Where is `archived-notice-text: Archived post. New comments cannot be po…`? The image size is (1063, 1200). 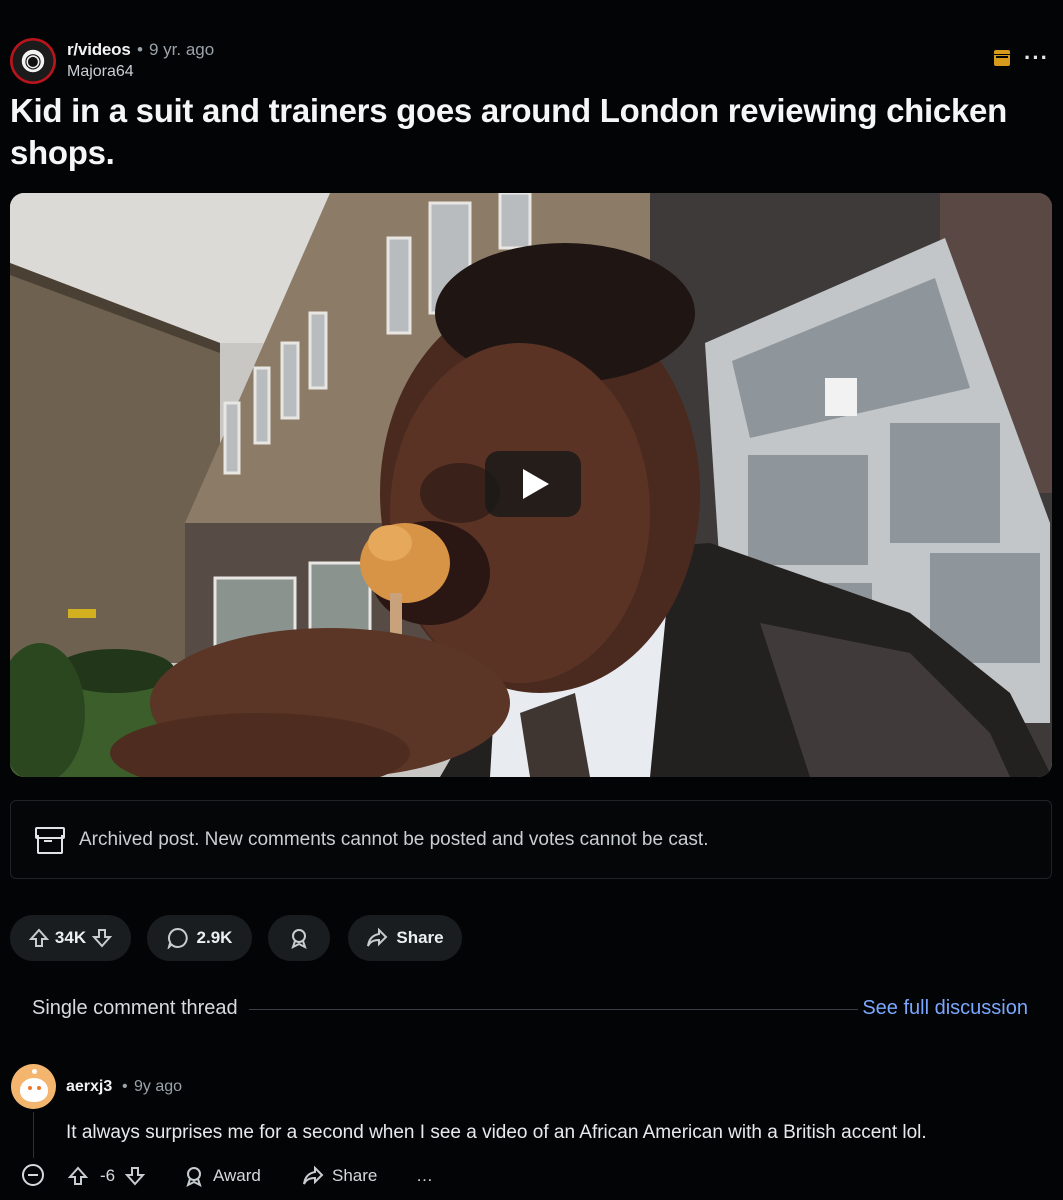
archived-notice-text: Archived post. New comments cannot be po… is located at coordinates (394, 839).